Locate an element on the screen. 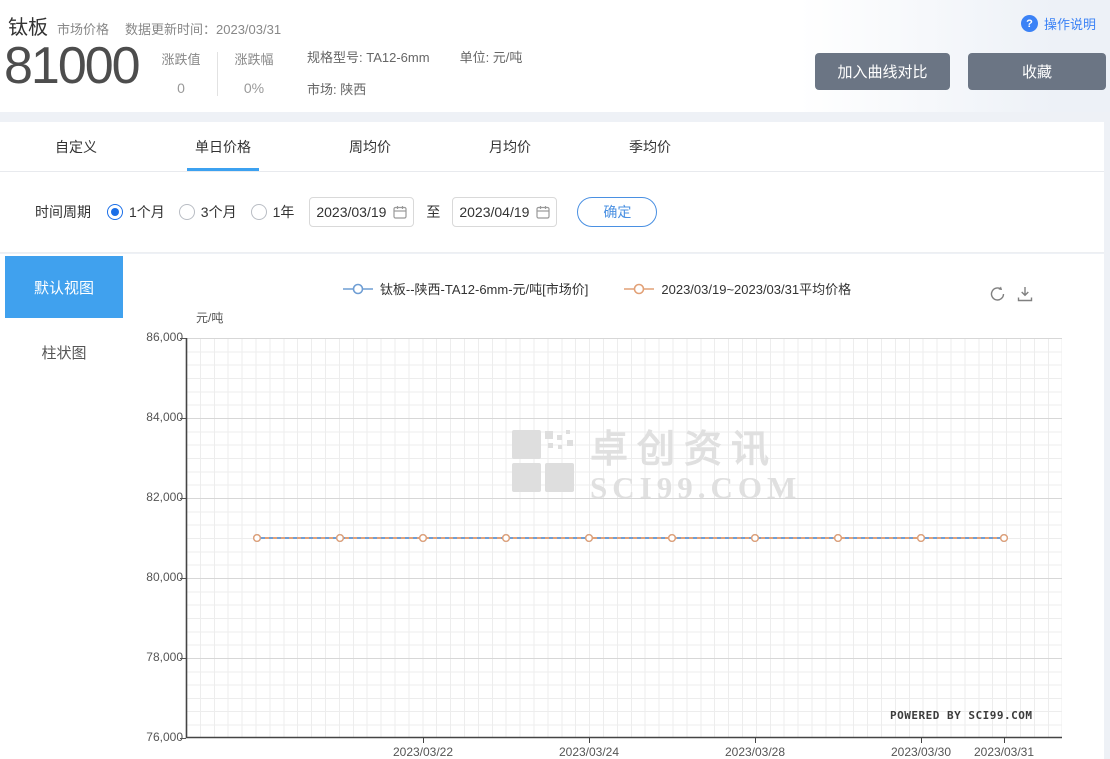 This screenshot has width=1110, height=759. confirm-button: 确定 is located at coordinates (617, 212).